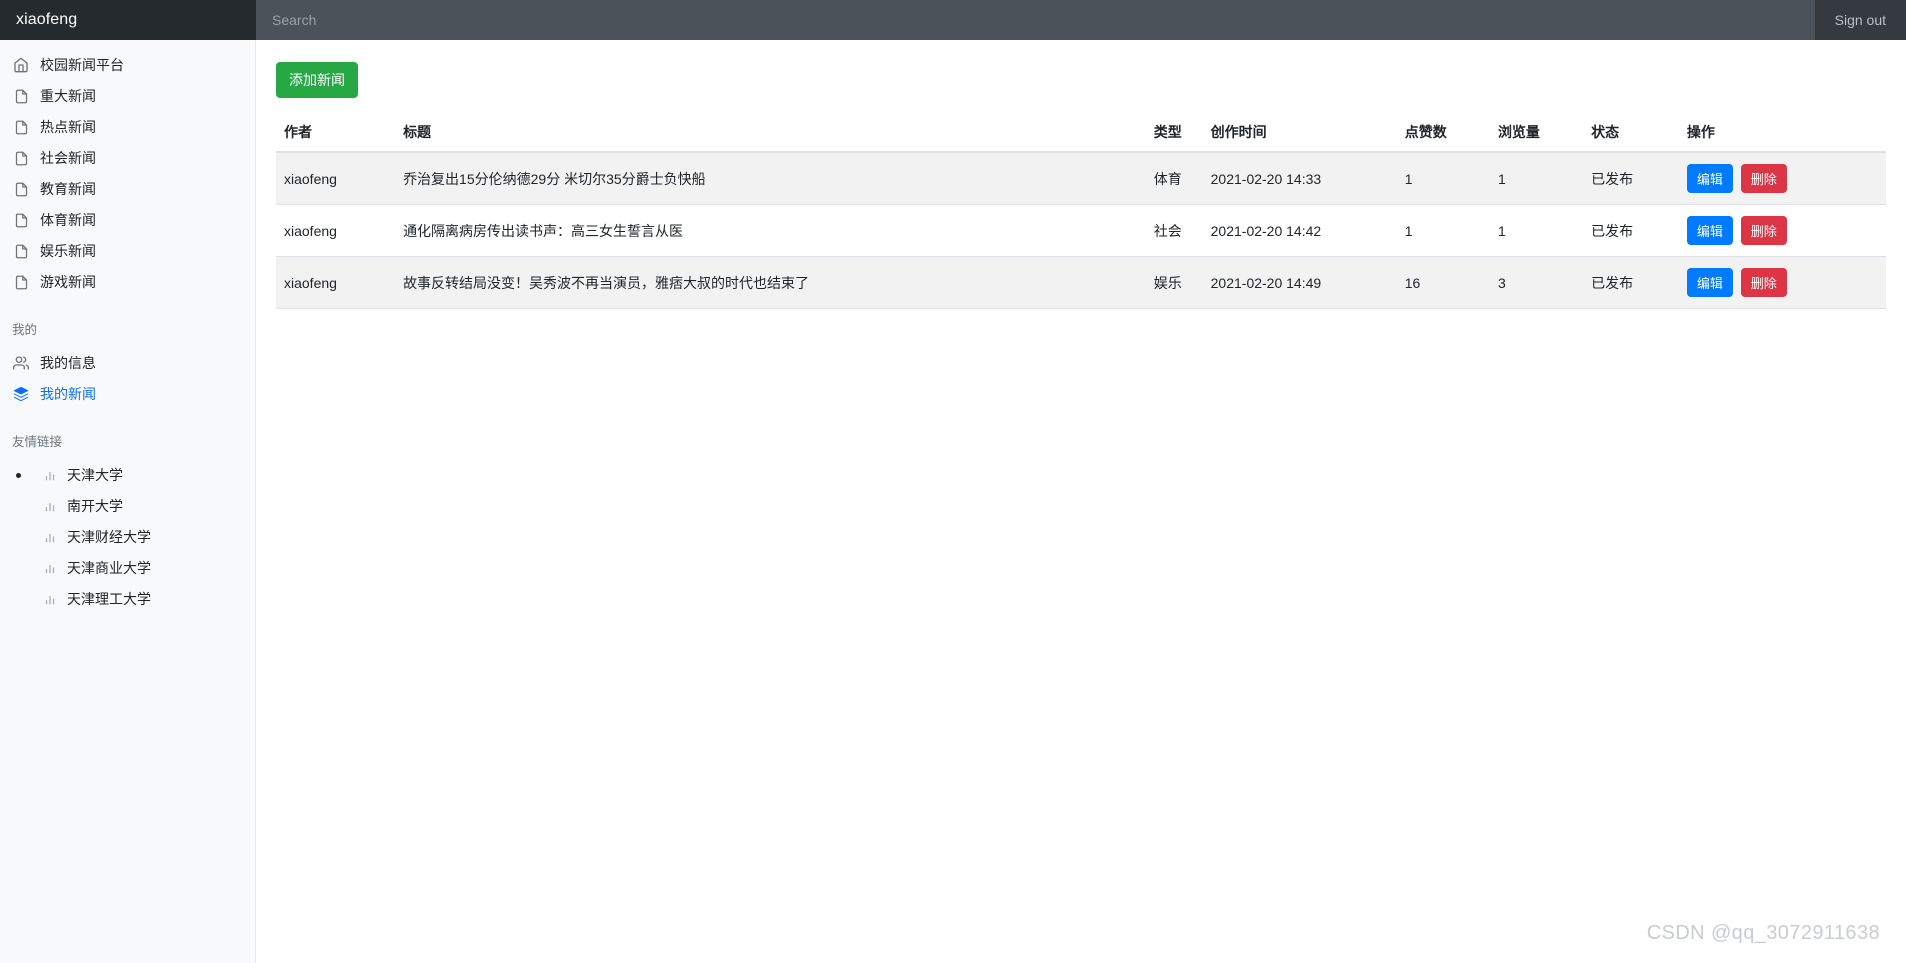 The image size is (1906, 963). I want to click on sidebar-item-education-news: 教育新闻, so click(127, 189).